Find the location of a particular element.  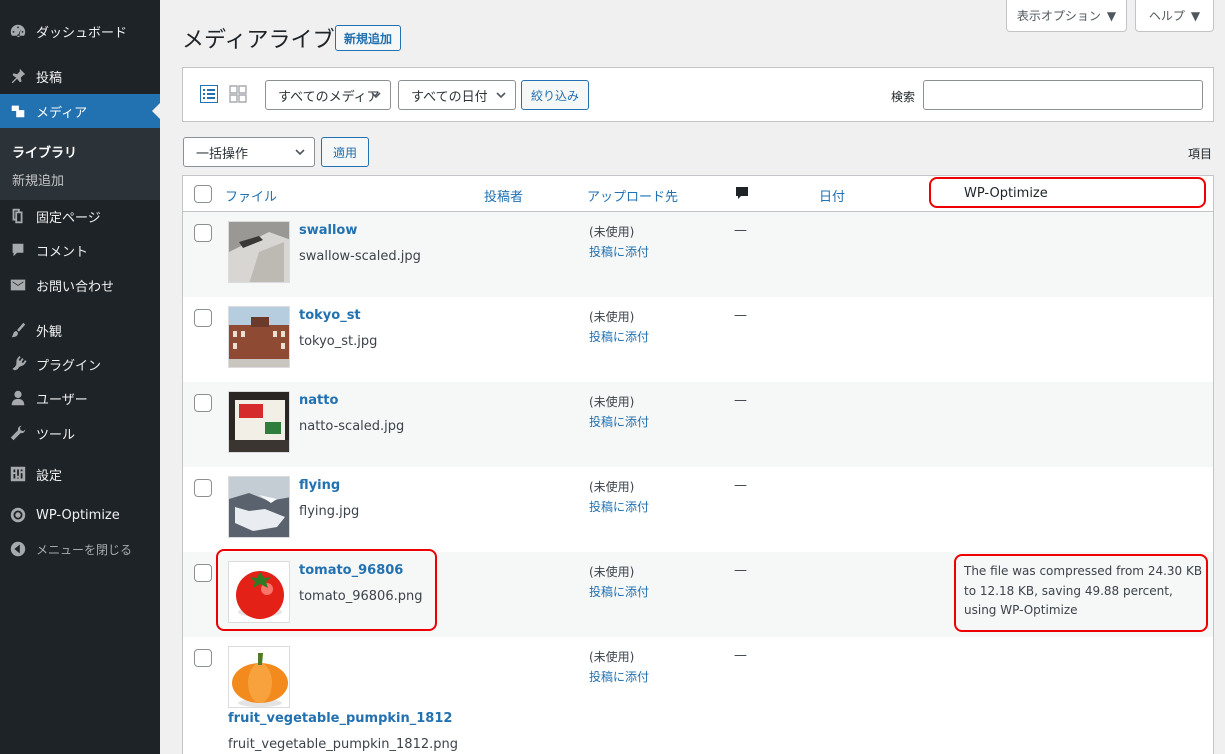

submenu-library: ライブラリ is located at coordinates (44, 151).